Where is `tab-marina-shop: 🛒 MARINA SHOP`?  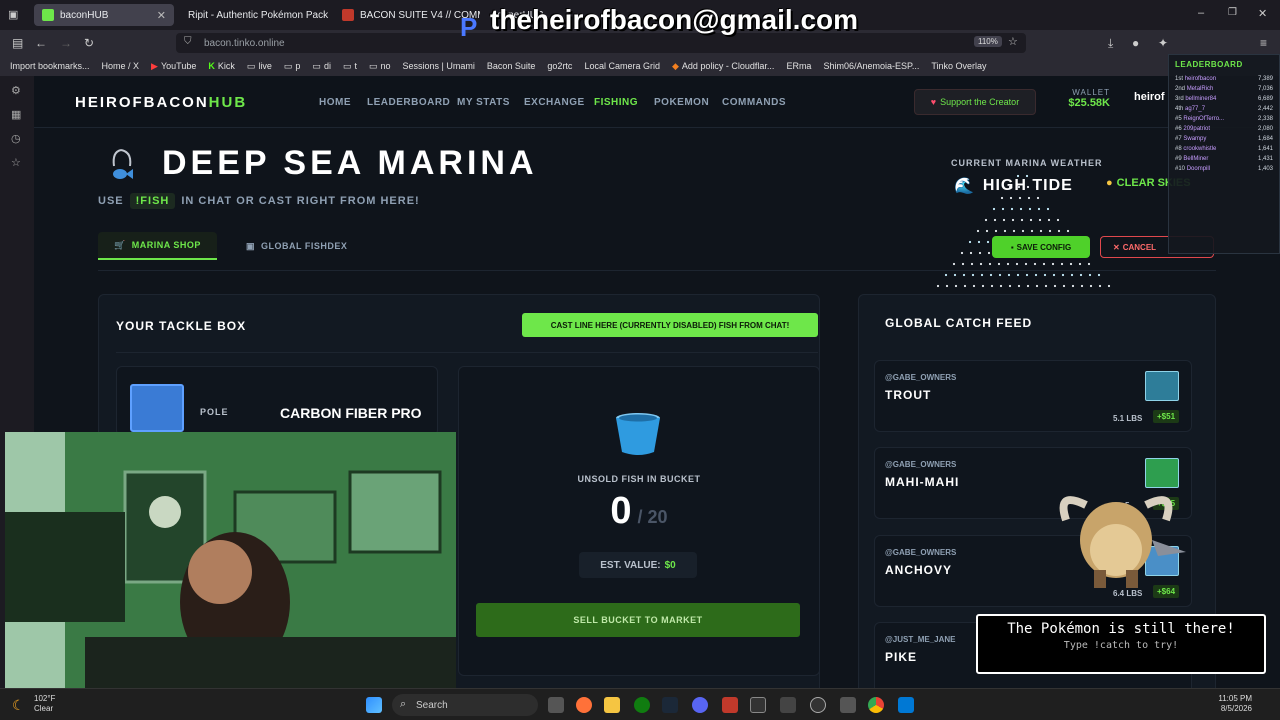 tab-marina-shop: 🛒 MARINA SHOP is located at coordinates (157, 246).